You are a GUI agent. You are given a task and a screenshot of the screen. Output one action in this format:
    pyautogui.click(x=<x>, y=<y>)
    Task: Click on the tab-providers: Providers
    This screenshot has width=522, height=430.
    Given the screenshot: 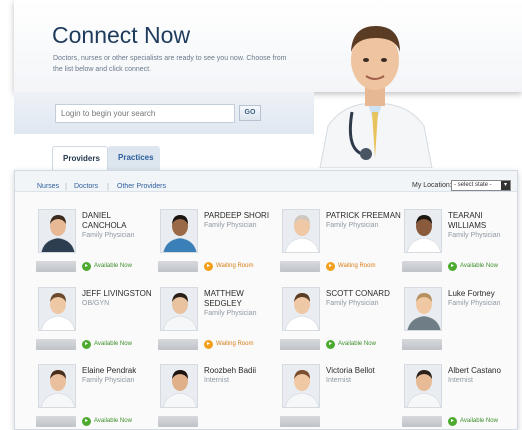 What is the action you would take?
    pyautogui.click(x=80, y=158)
    